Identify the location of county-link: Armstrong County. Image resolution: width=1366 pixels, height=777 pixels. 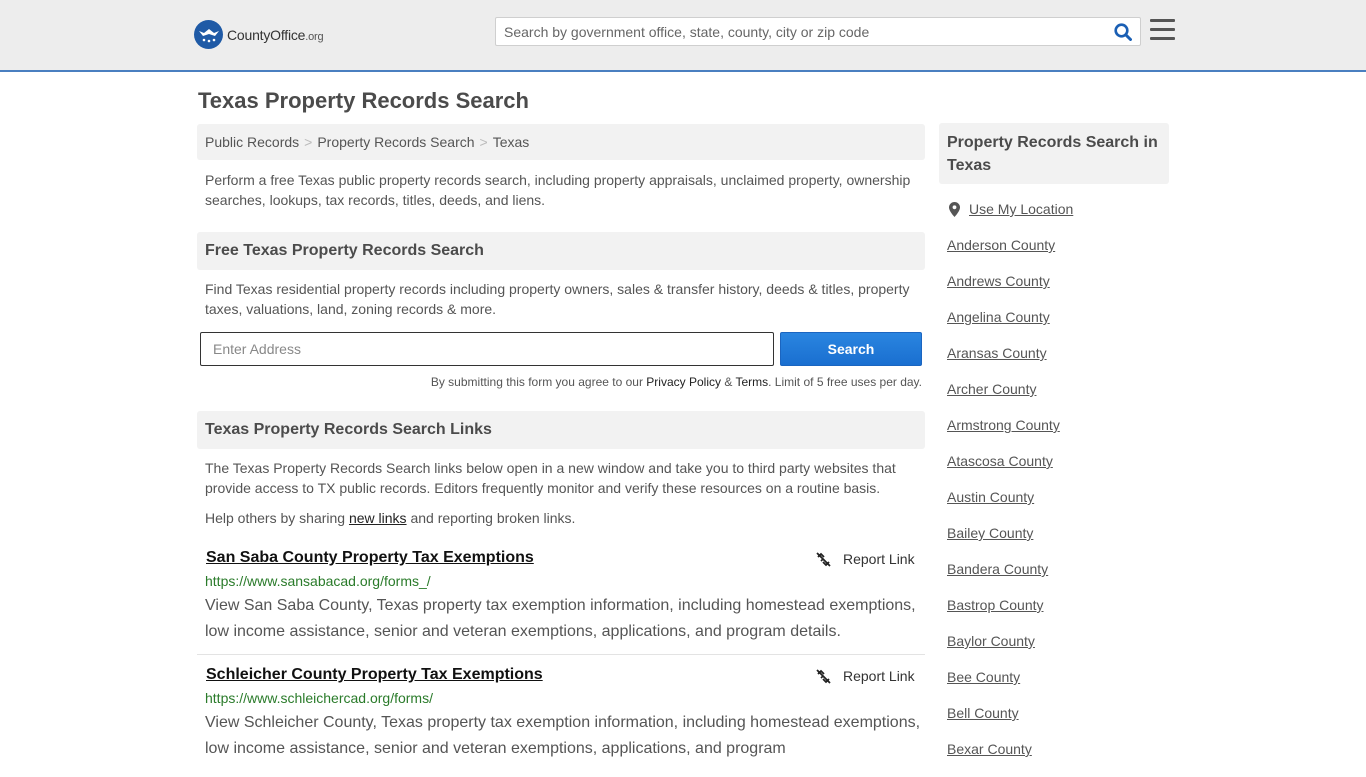
(1003, 425).